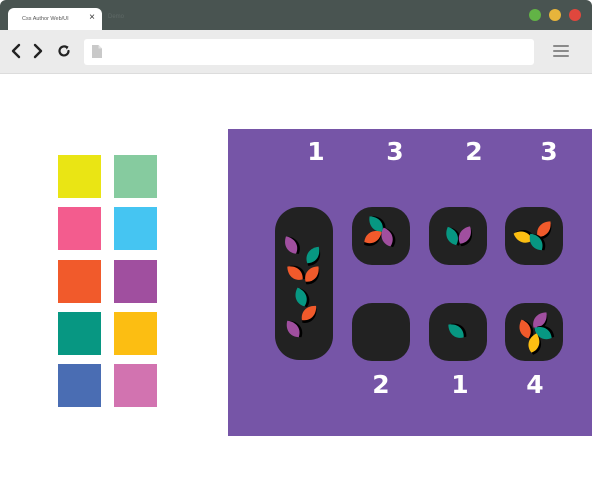  I want to click on swatch-violet, so click(135, 281).